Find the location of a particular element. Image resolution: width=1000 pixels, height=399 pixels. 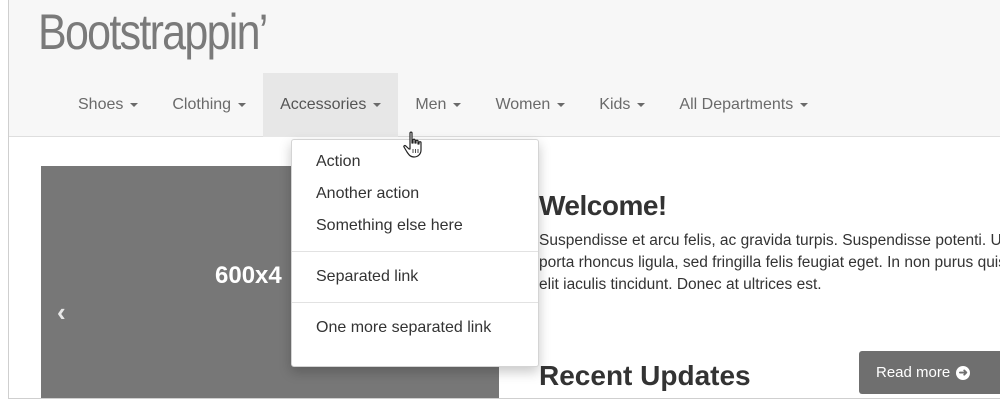

hand-pointer-cursor-icon is located at coordinates (412, 144).